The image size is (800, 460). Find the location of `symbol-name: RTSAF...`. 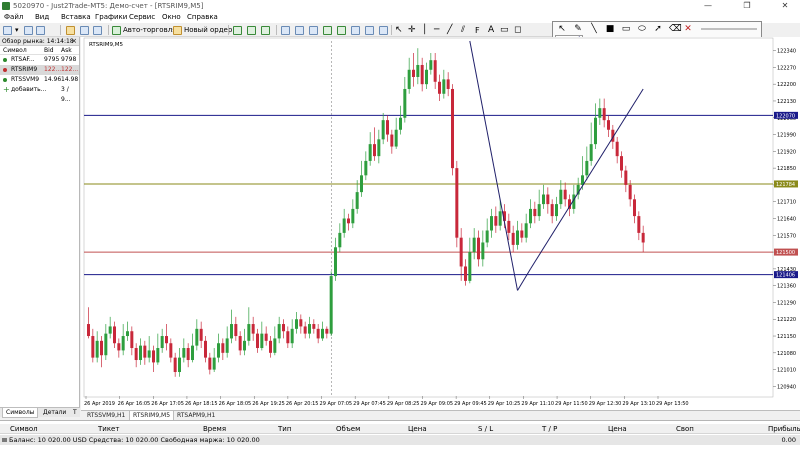

symbol-name: RTSAF... is located at coordinates (23, 59).